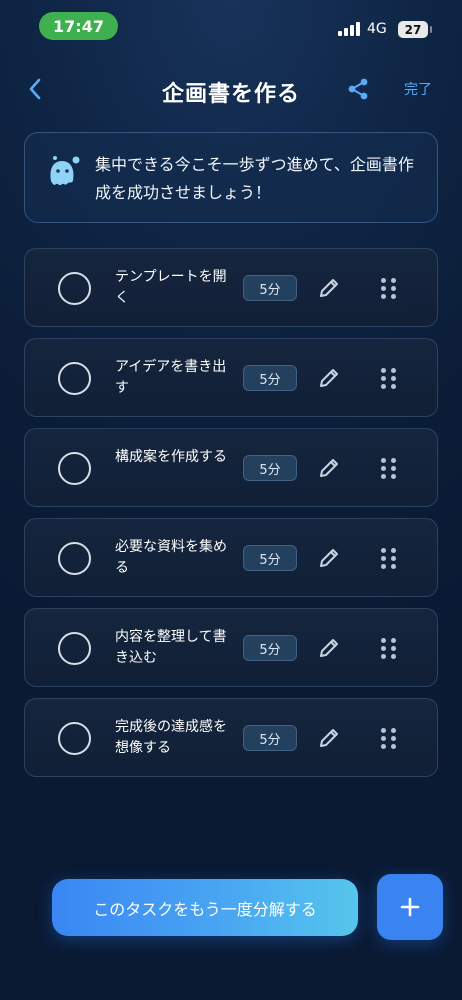 This screenshot has height=1000, width=462. Describe the element at coordinates (231, 377) in the screenshot. I see `task-item: アイデアを書き出す 5分` at that location.